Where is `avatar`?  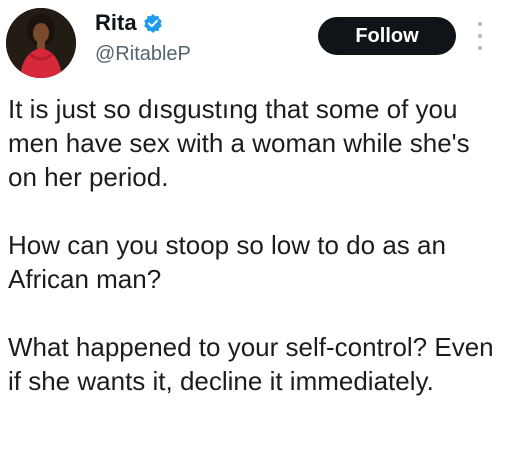
avatar is located at coordinates (41, 43).